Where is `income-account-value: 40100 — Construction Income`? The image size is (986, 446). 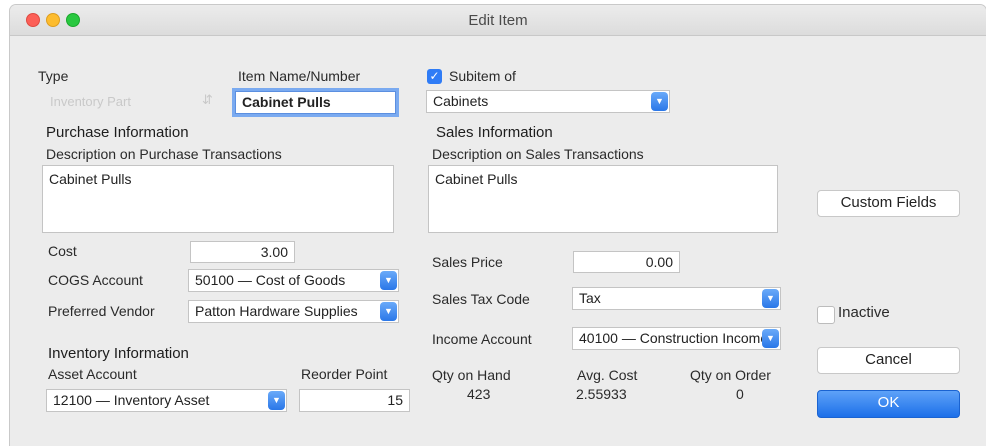 income-account-value: 40100 — Construction Income is located at coordinates (674, 338).